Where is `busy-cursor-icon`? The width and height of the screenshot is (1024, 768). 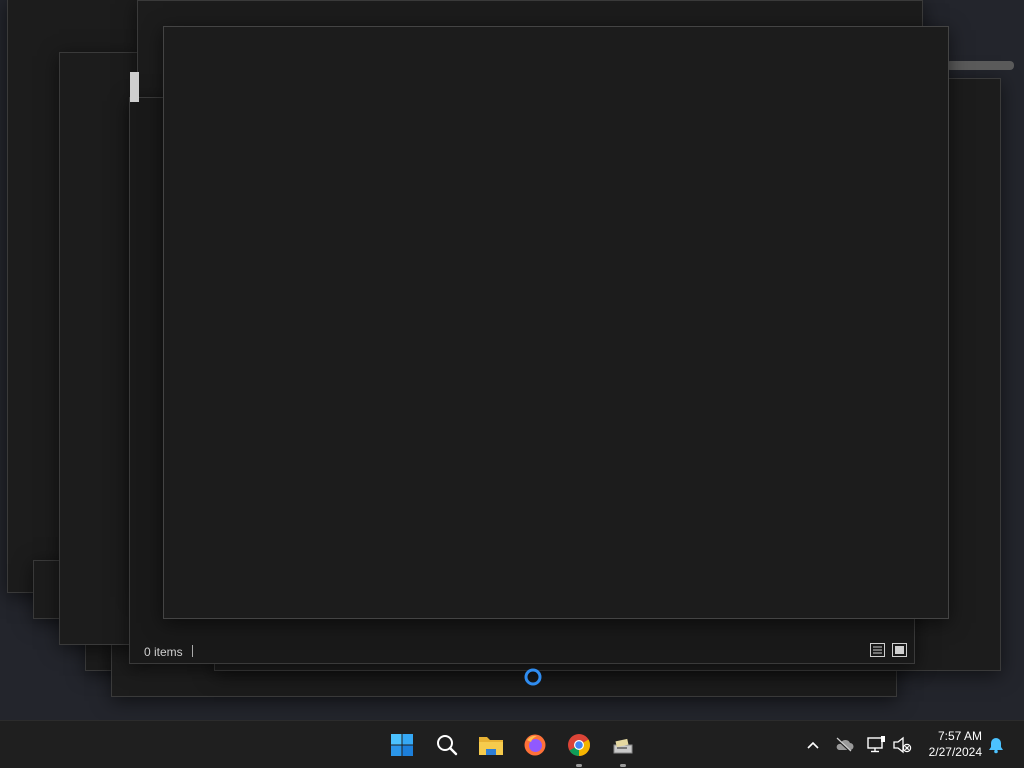
busy-cursor-icon is located at coordinates (533, 677).